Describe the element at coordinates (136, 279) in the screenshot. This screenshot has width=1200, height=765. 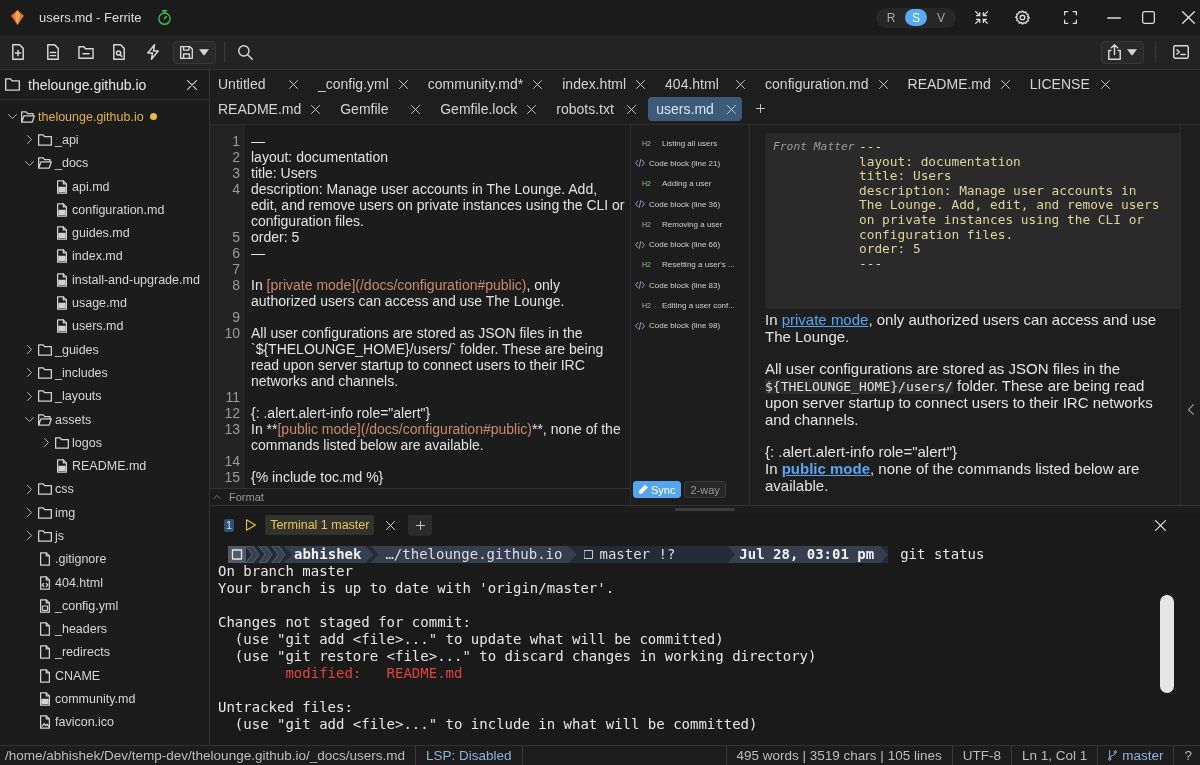
I see `tree-item: install-and-upgrade.md` at that location.